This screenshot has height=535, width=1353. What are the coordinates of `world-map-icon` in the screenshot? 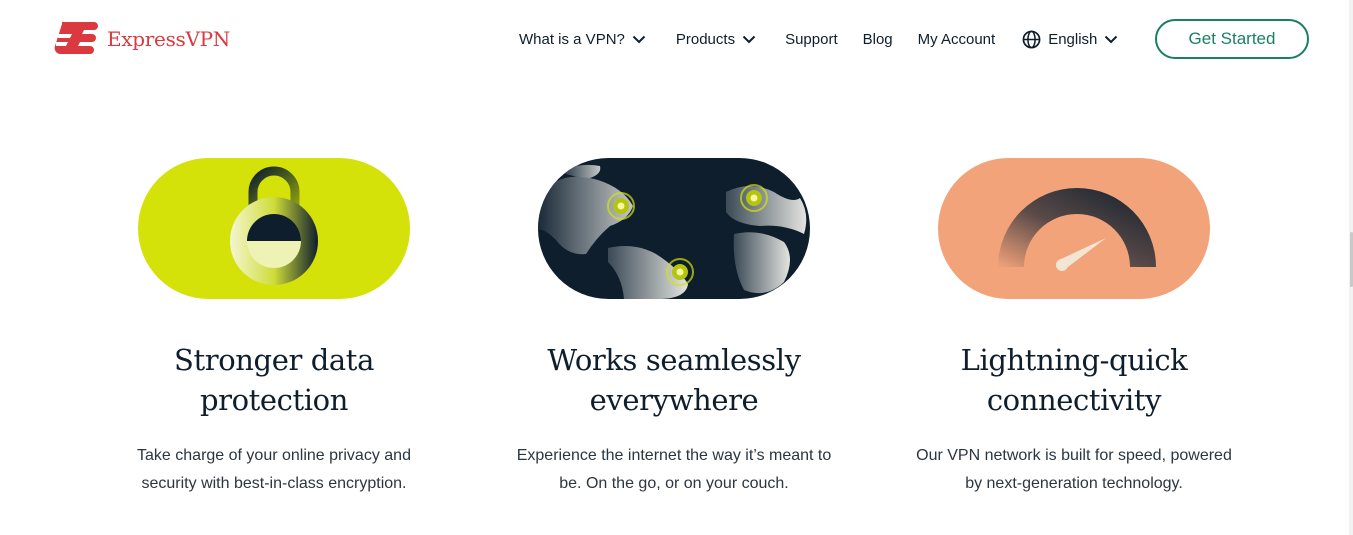 It's located at (674, 228).